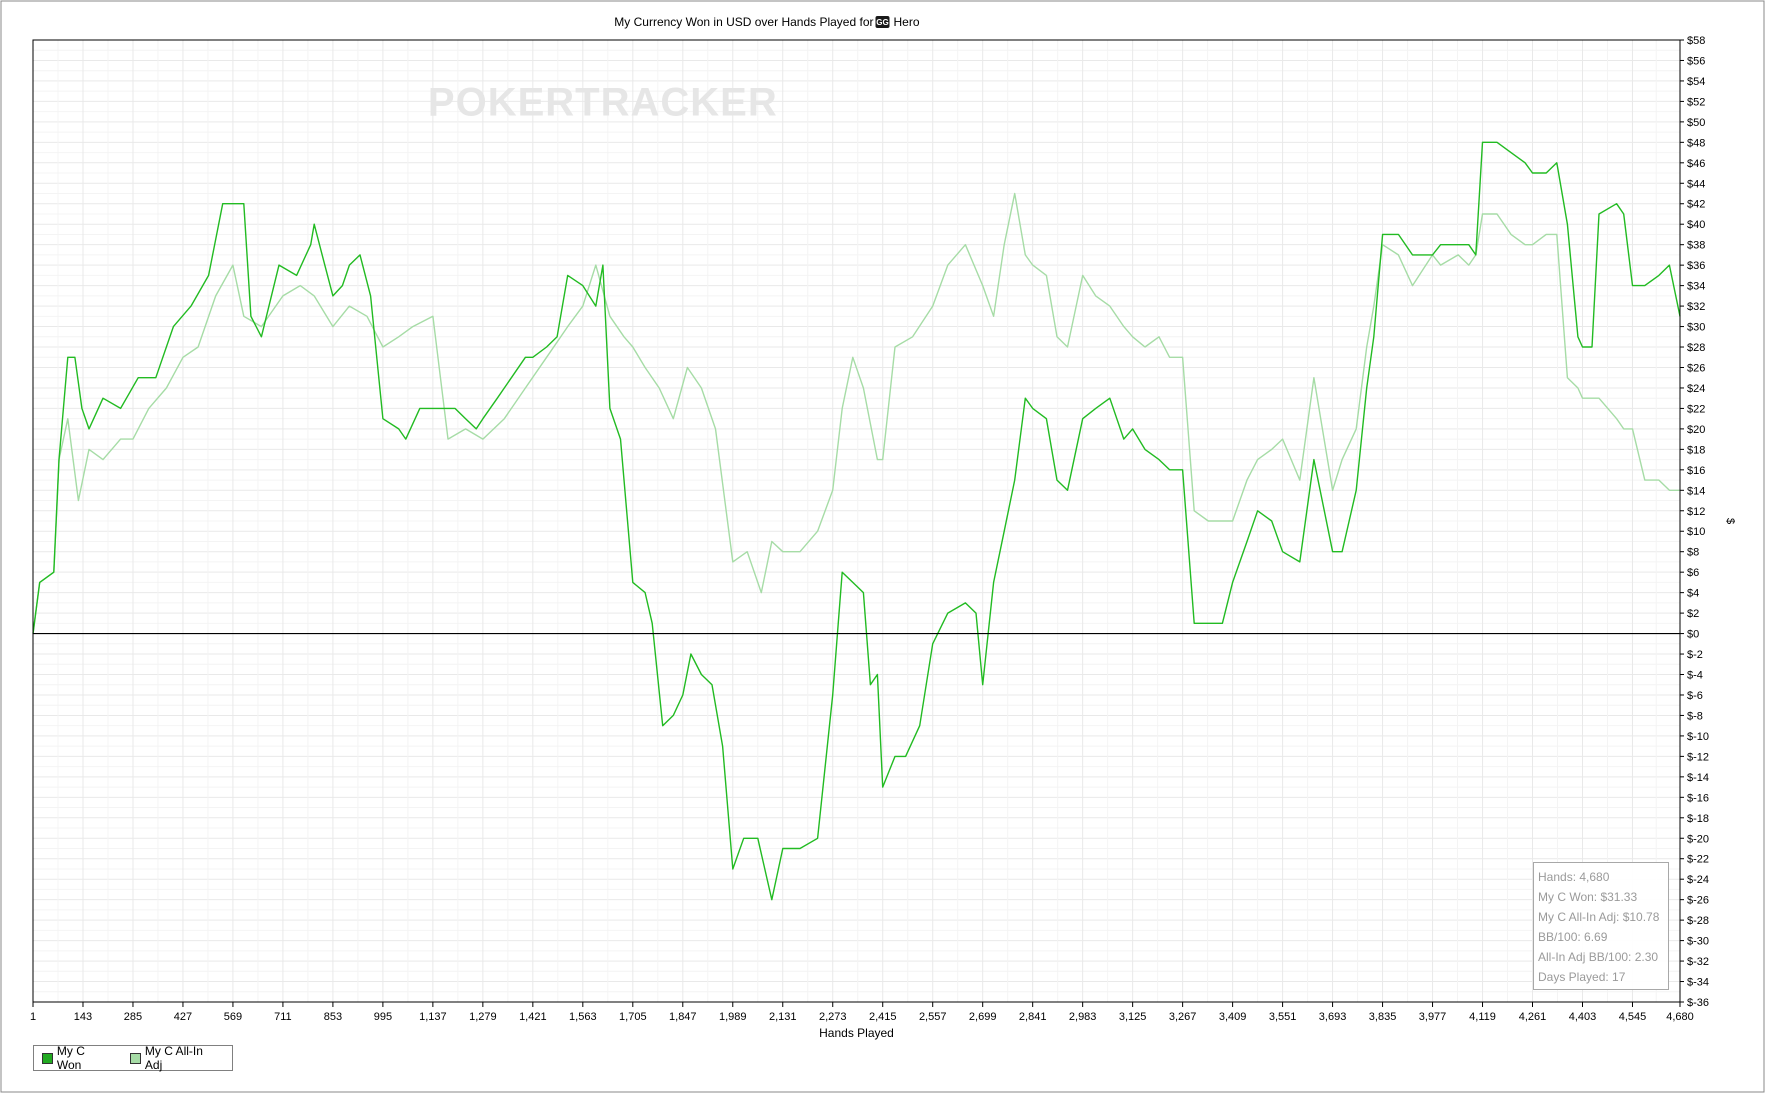 This screenshot has height=1098, width=1765. What do you see at coordinates (1573, 937) in the screenshot?
I see `stat-bb100: BB/100: 6.69` at bounding box center [1573, 937].